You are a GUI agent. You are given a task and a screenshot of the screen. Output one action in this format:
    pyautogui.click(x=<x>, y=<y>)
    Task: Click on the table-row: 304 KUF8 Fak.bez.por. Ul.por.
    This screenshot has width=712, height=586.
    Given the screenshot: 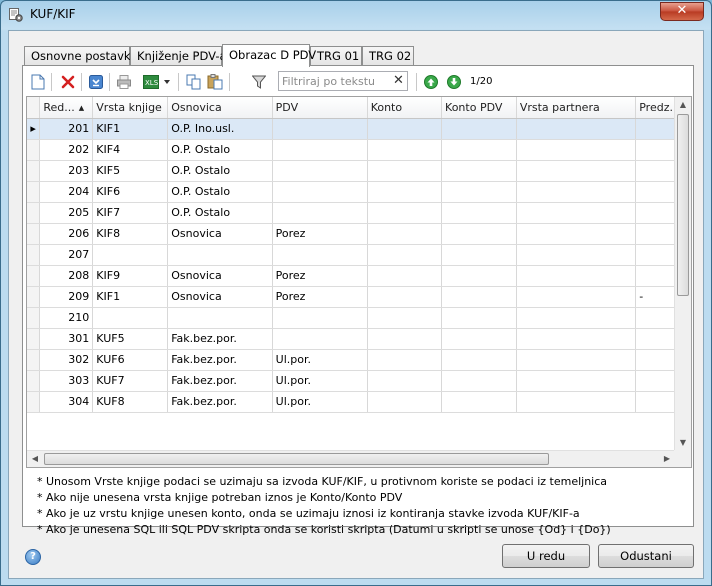 What is the action you would take?
    pyautogui.click(x=359, y=402)
    